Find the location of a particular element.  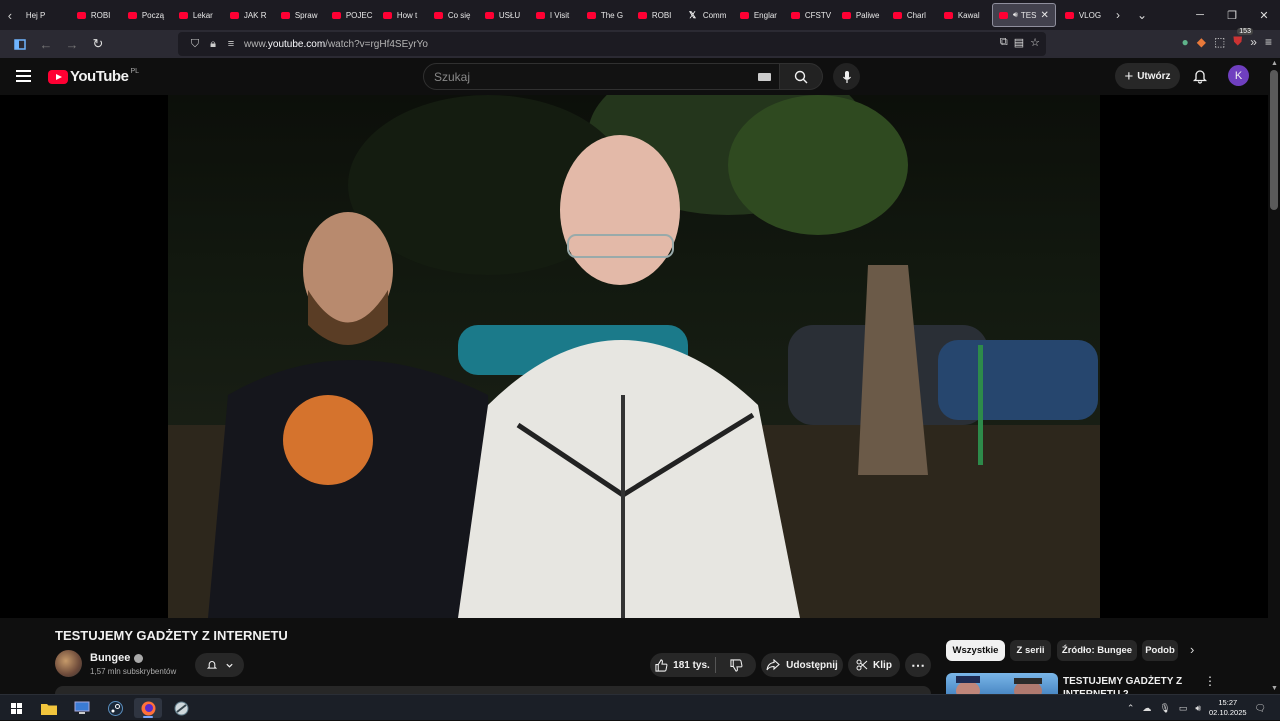

restore-icon: ❐ is located at coordinates (1232, 15).